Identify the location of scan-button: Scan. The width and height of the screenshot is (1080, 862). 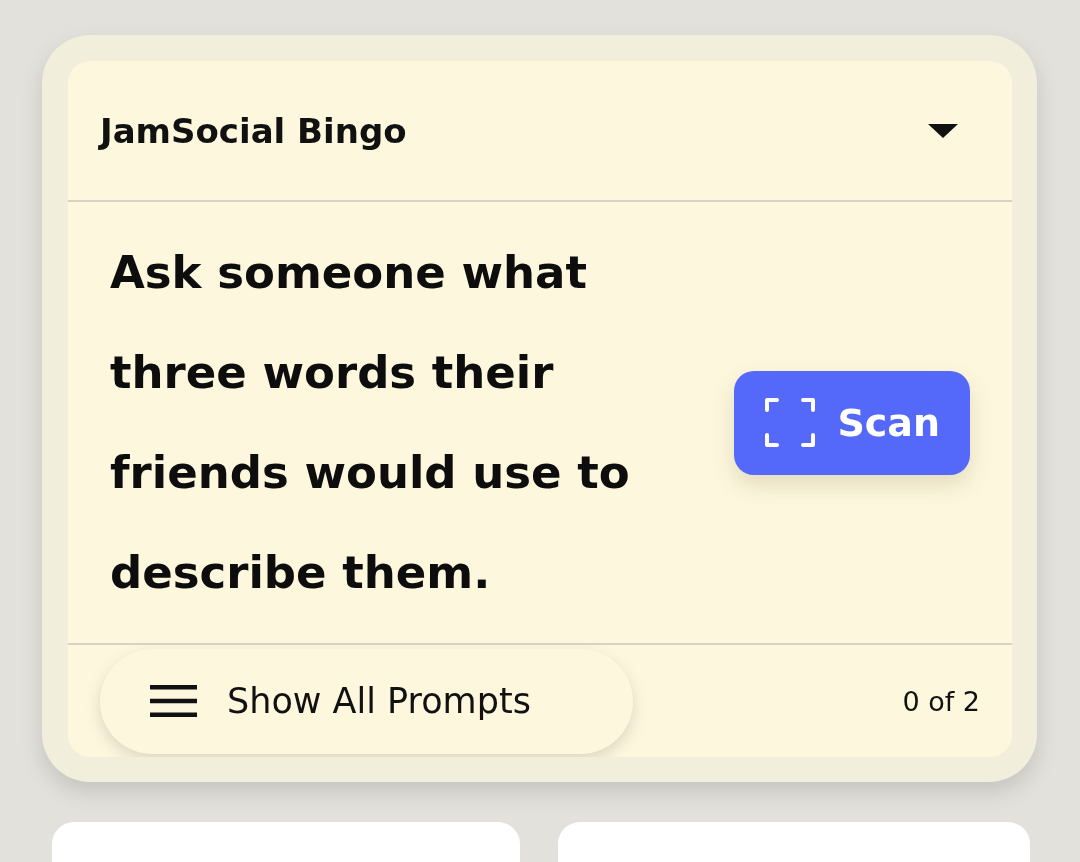
(852, 422).